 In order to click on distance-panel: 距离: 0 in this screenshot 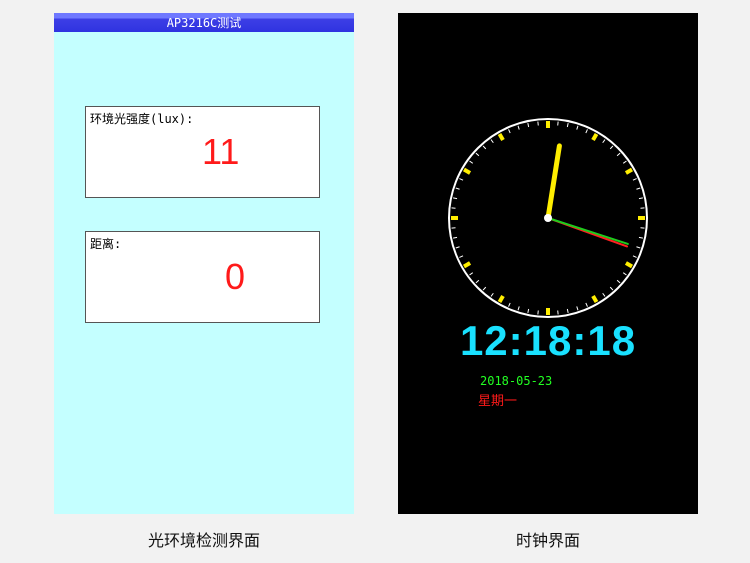, I will do `click(202, 277)`.